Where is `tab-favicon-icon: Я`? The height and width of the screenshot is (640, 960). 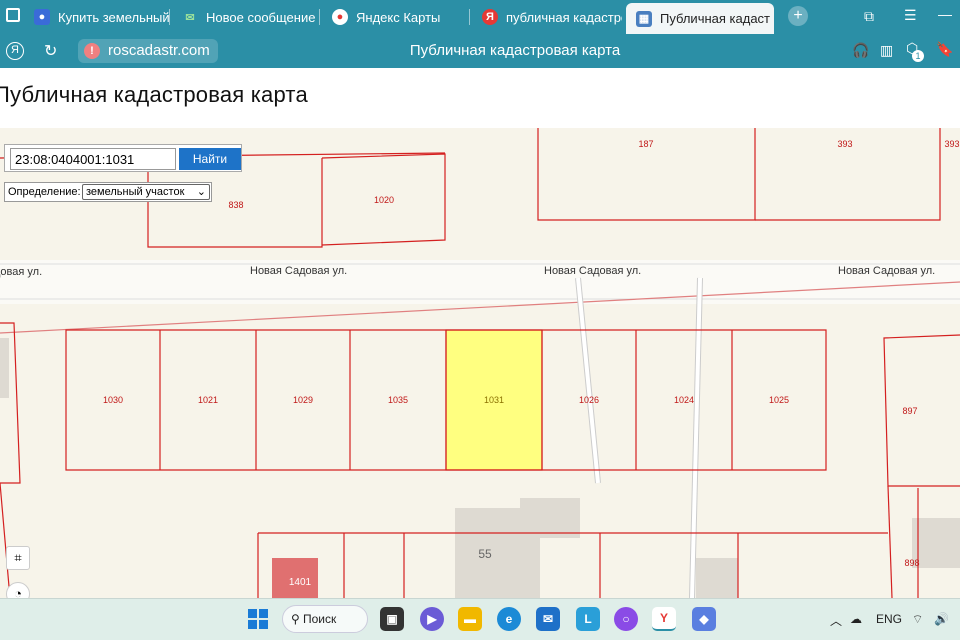 tab-favicon-icon: Я is located at coordinates (490, 17).